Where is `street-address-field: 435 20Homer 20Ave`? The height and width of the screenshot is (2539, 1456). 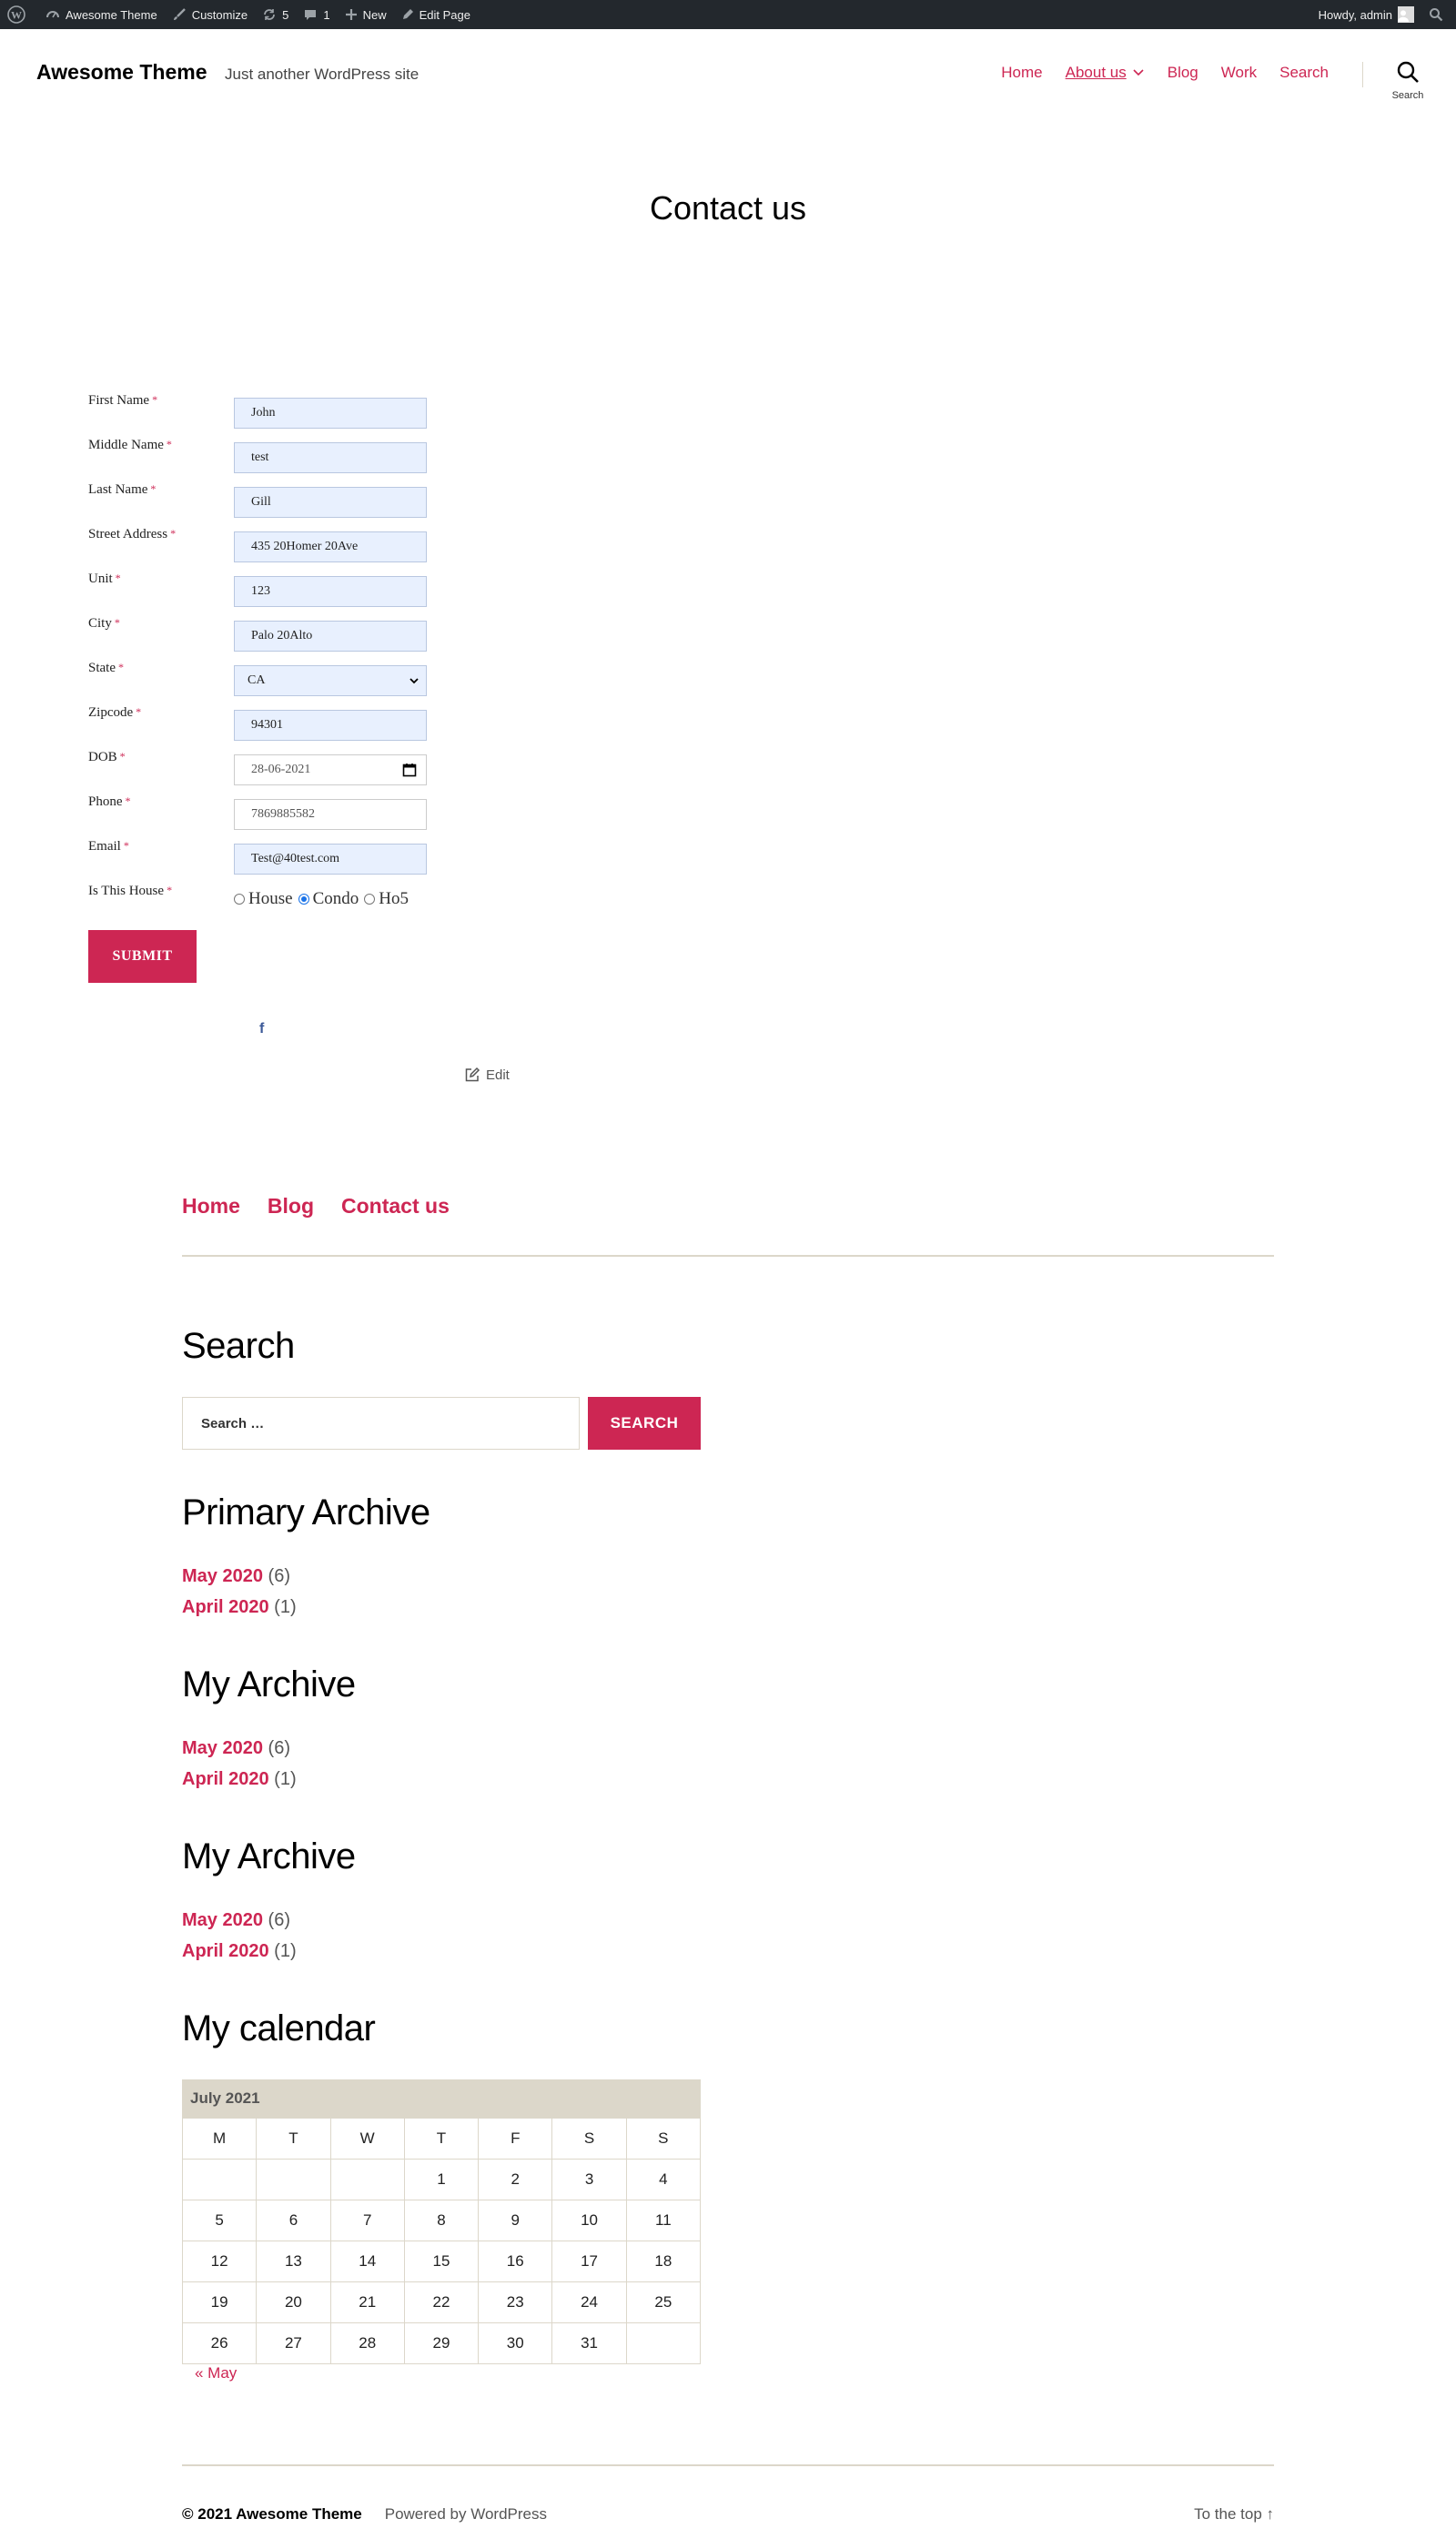 street-address-field: 435 20Homer 20Ave is located at coordinates (330, 546).